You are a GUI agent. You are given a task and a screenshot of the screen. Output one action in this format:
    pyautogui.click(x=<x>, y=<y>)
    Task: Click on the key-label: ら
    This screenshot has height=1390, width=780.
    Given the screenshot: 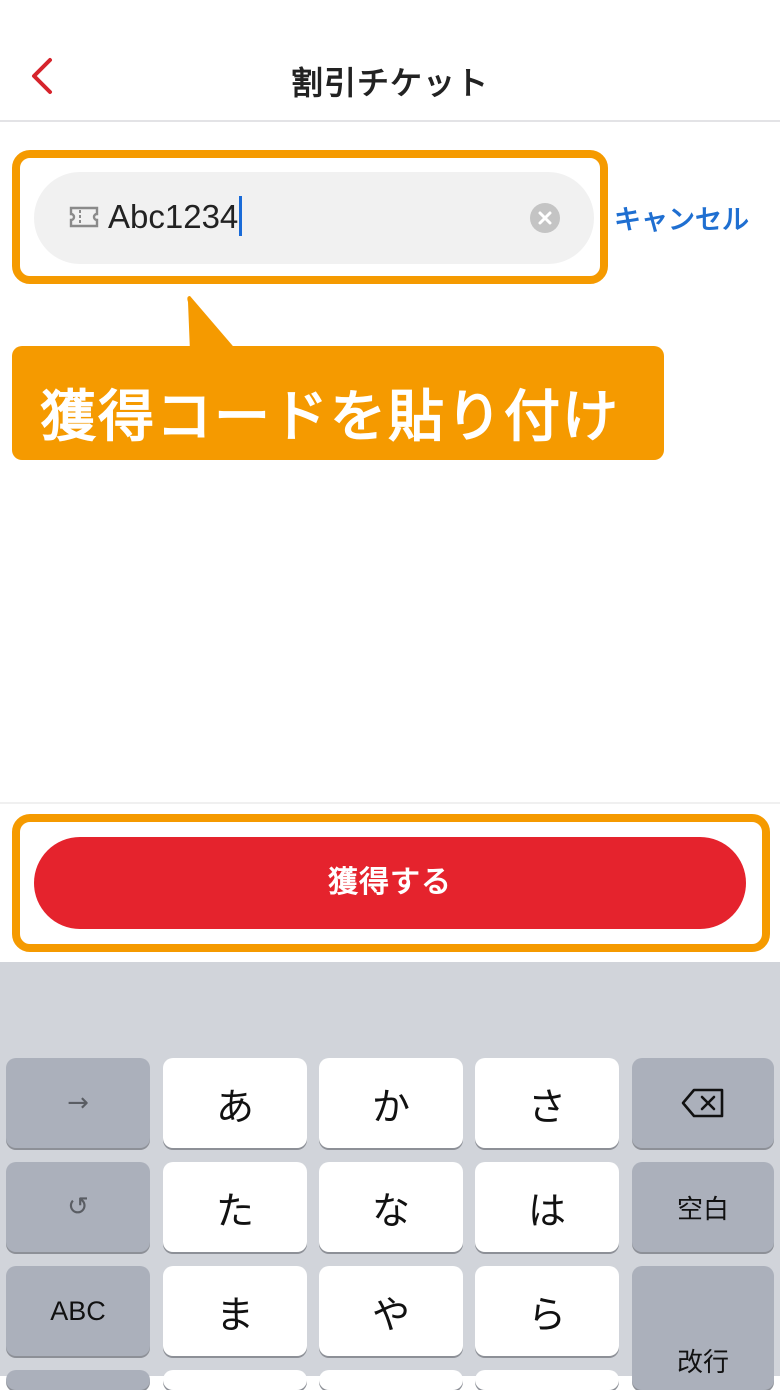 What is the action you would take?
    pyautogui.click(x=546, y=1314)
    